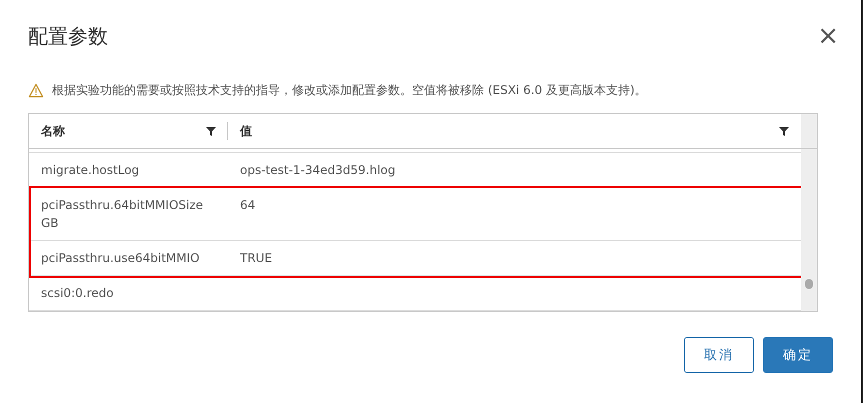 The image size is (863, 403). What do you see at coordinates (415, 214) in the screenshot?
I see `table-row: pciPassthru.64bitMMIOSize GB 64` at bounding box center [415, 214].